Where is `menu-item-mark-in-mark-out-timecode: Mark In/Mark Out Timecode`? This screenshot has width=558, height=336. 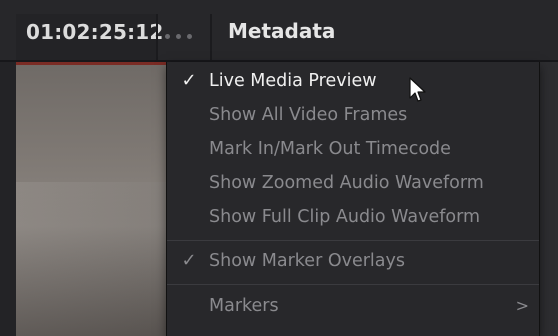 menu-item-mark-in-mark-out-timecode: Mark In/Mark Out Timecode is located at coordinates (353, 149).